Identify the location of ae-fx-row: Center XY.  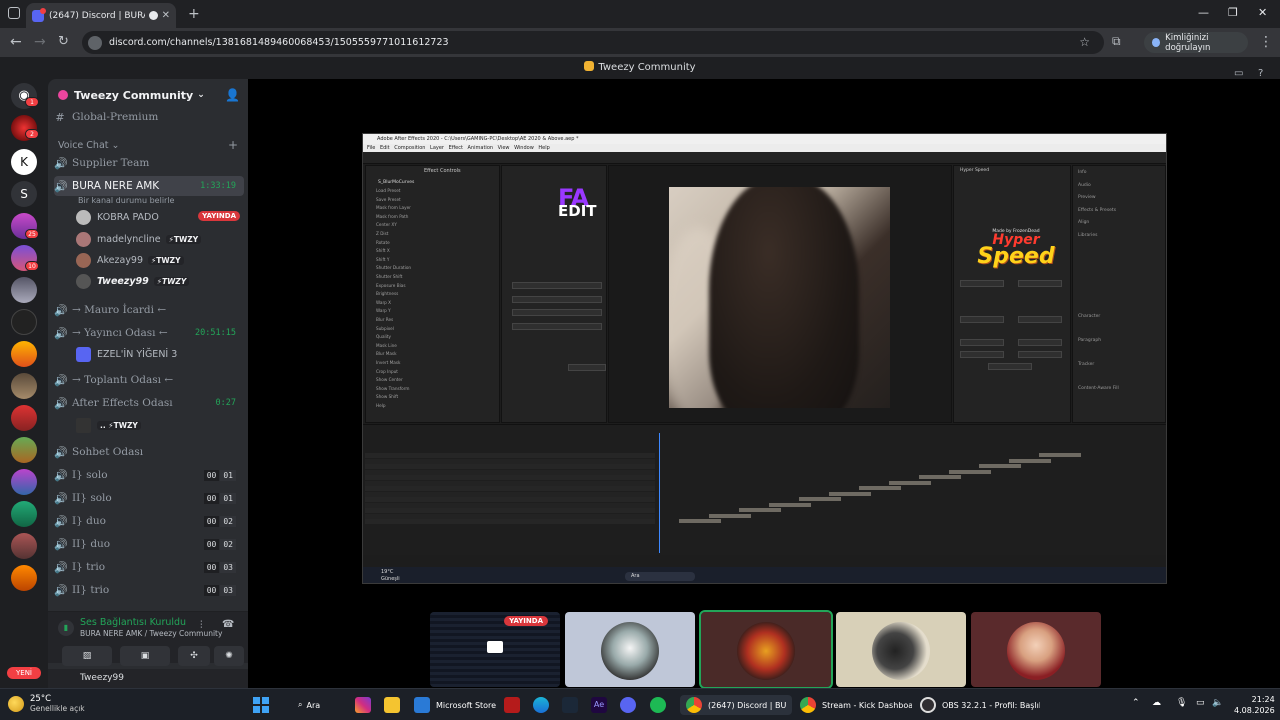
(386, 225).